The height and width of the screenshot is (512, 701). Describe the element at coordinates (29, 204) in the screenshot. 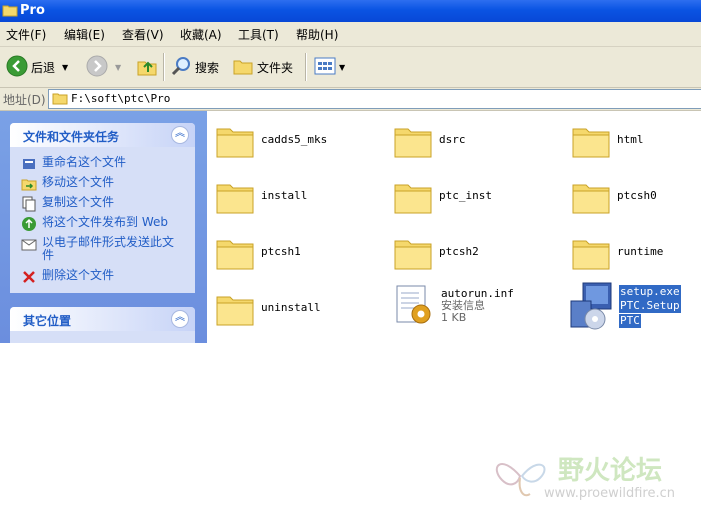

I see `copy-icon` at that location.